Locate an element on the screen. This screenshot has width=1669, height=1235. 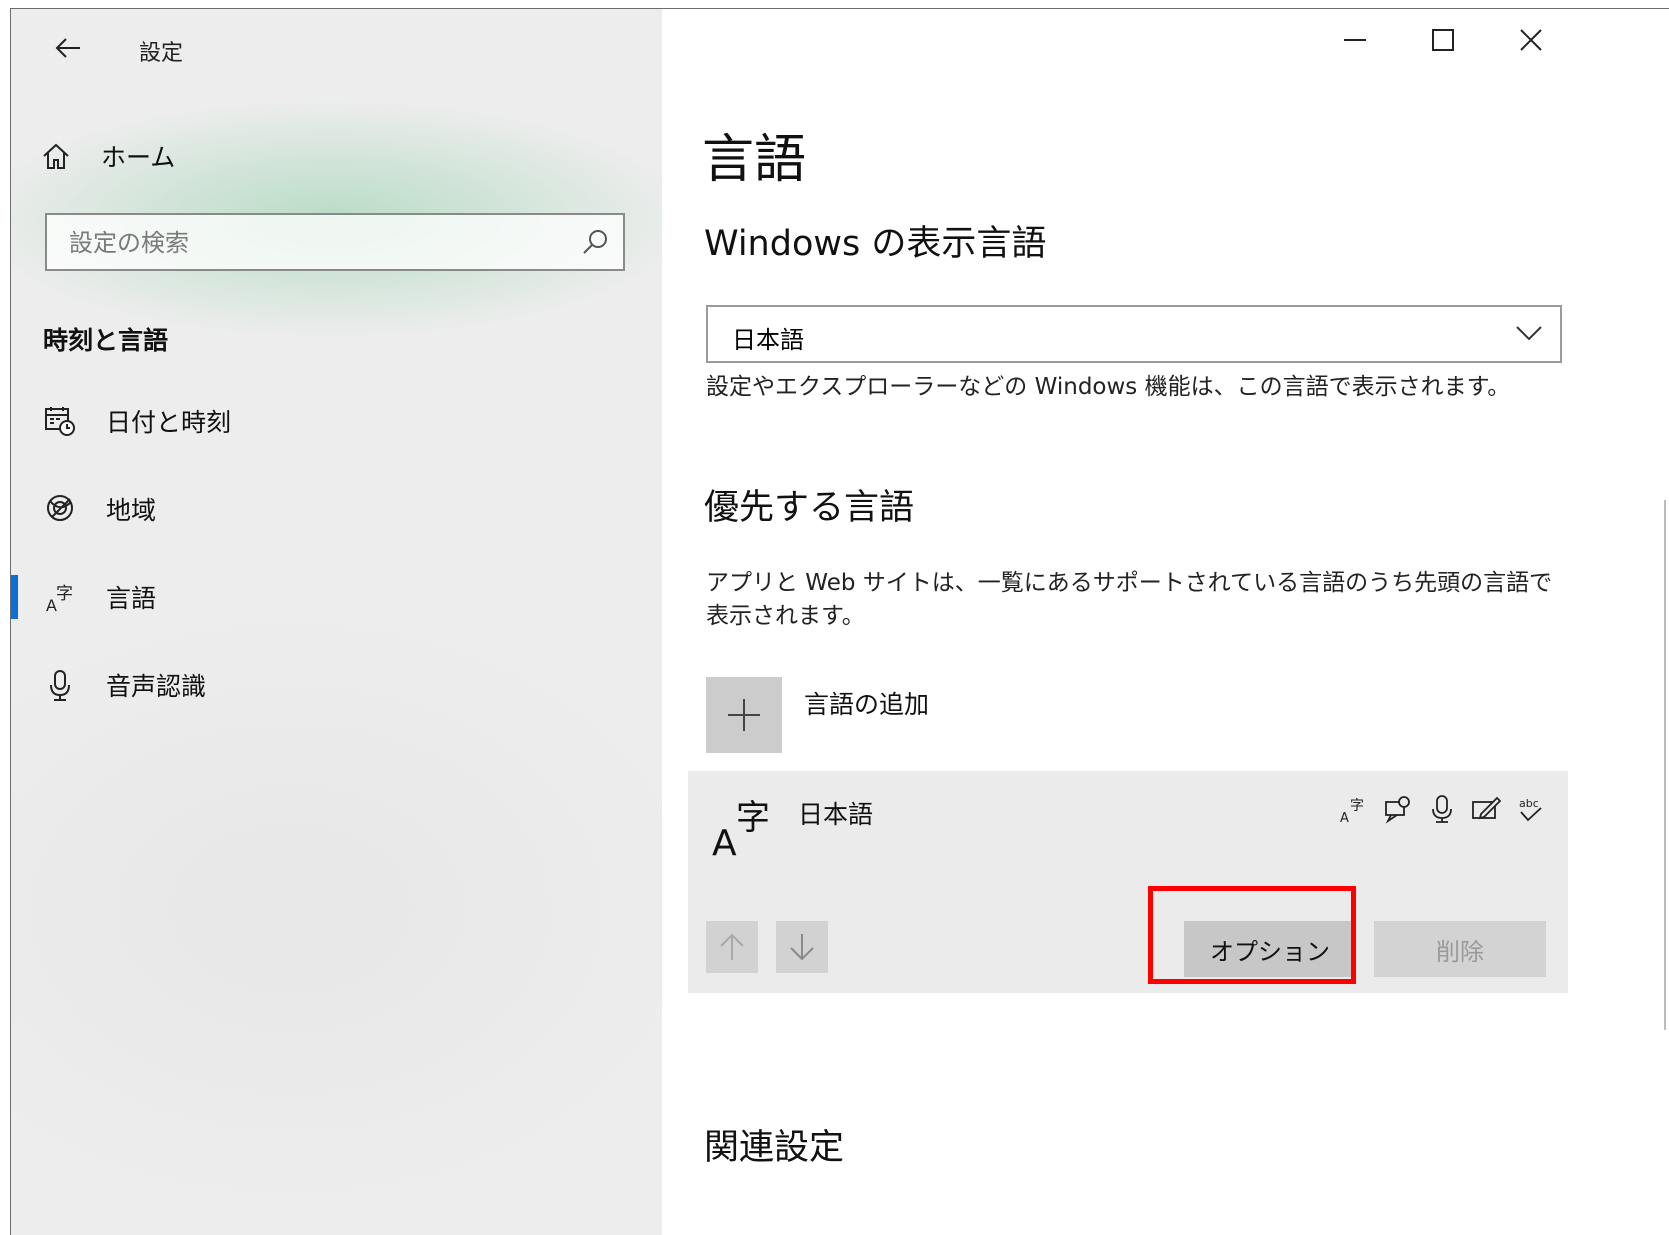
options-button: オプション is located at coordinates (1270, 949).